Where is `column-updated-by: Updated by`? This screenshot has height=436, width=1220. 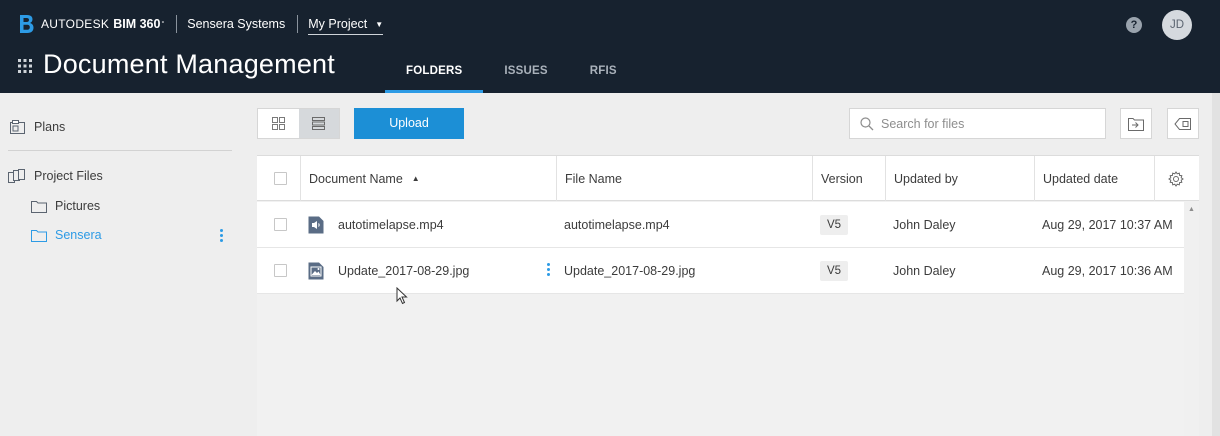 column-updated-by: Updated by is located at coordinates (959, 178).